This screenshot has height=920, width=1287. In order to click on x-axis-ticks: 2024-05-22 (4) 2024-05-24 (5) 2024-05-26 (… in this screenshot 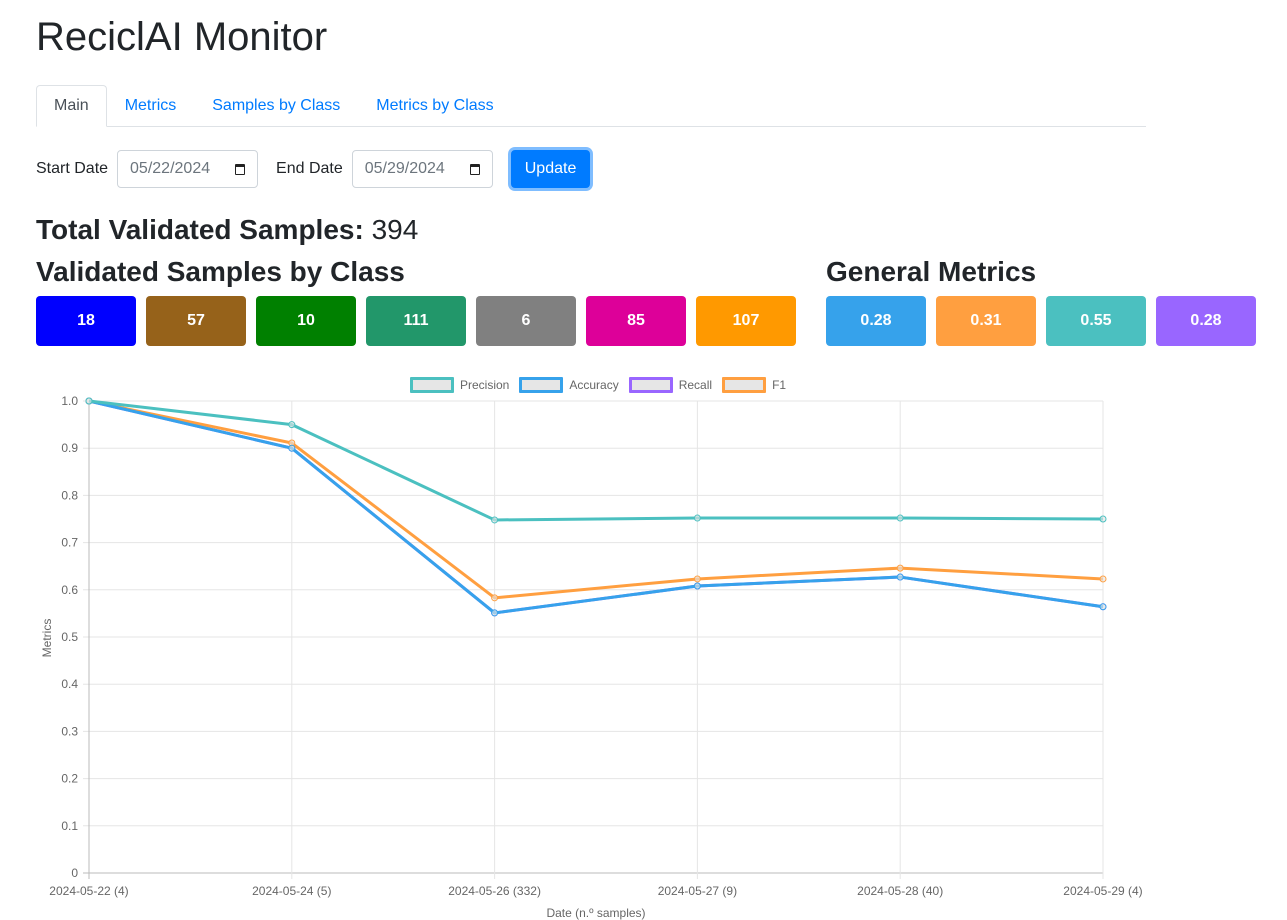, I will do `click(595, 891)`.